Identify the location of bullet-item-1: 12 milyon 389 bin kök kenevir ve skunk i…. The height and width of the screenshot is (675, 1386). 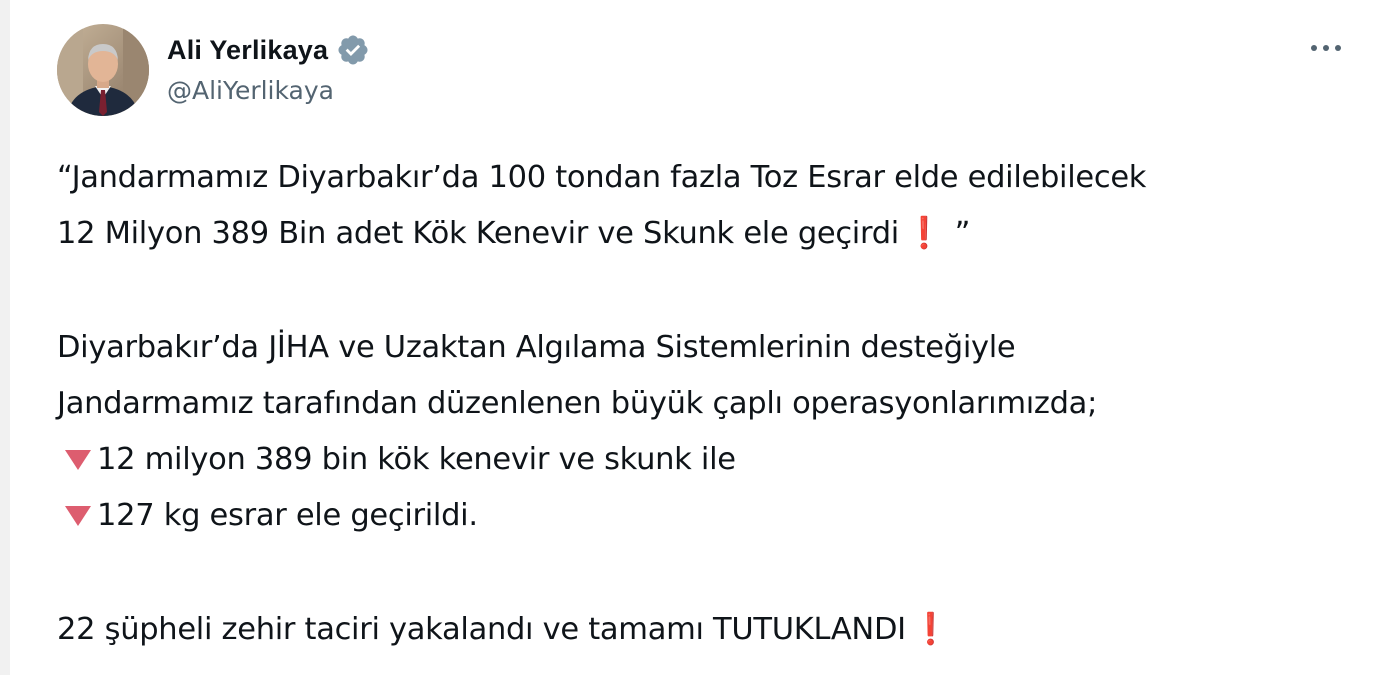
(717, 460).